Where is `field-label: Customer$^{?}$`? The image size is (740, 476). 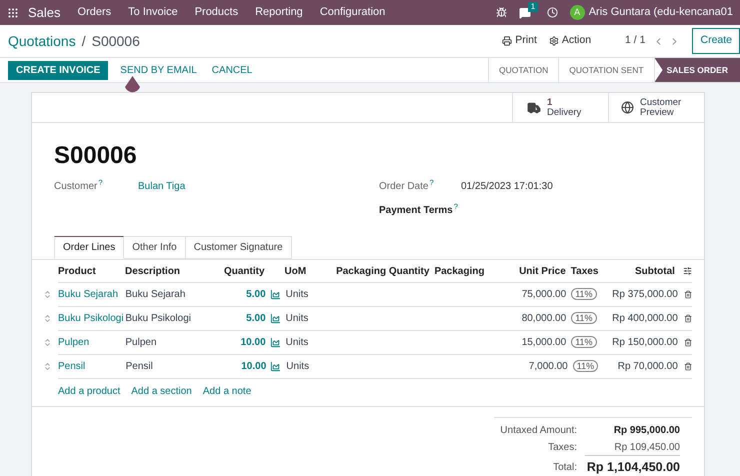 field-label: Customer$^{?}$ is located at coordinates (79, 186).